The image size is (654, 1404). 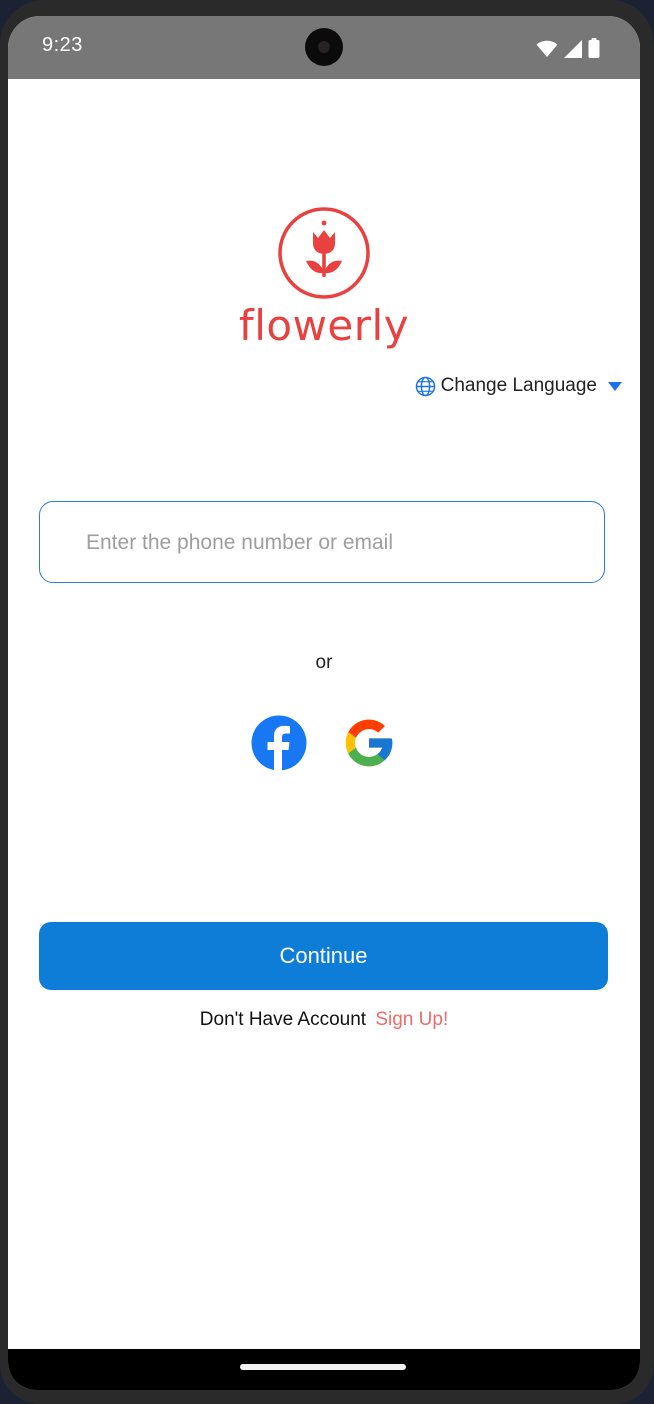 What do you see at coordinates (62, 45) in the screenshot?
I see `status-time: 9:23` at bounding box center [62, 45].